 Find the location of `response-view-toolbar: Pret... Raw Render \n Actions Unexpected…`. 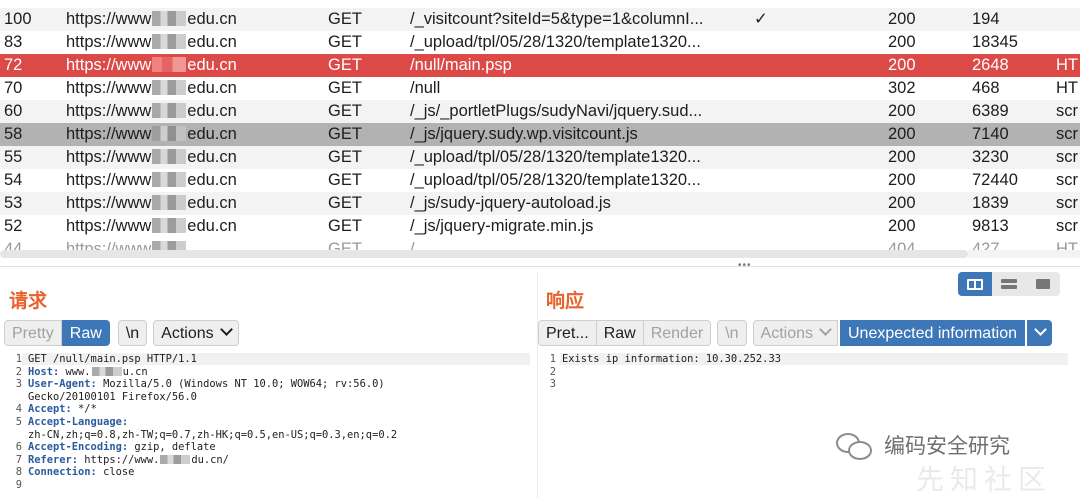

response-view-toolbar: Pret... Raw Render \n Actions Unexpected… is located at coordinates (795, 333).